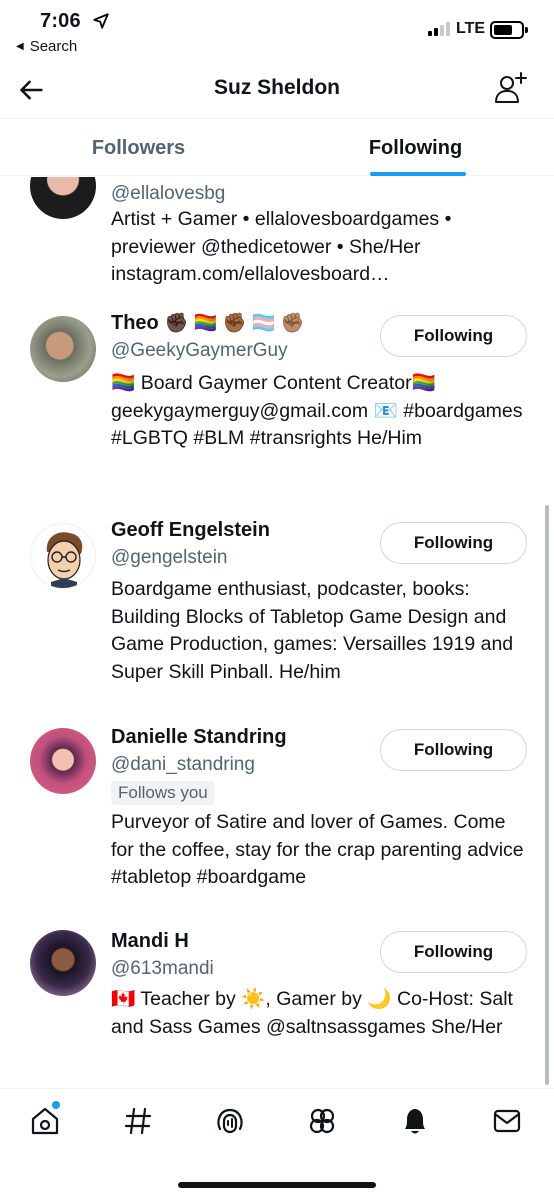 Image resolution: width=554 pixels, height=1200 pixels. Describe the element at coordinates (135, 323) in the screenshot. I see `user-name: Theo` at that location.